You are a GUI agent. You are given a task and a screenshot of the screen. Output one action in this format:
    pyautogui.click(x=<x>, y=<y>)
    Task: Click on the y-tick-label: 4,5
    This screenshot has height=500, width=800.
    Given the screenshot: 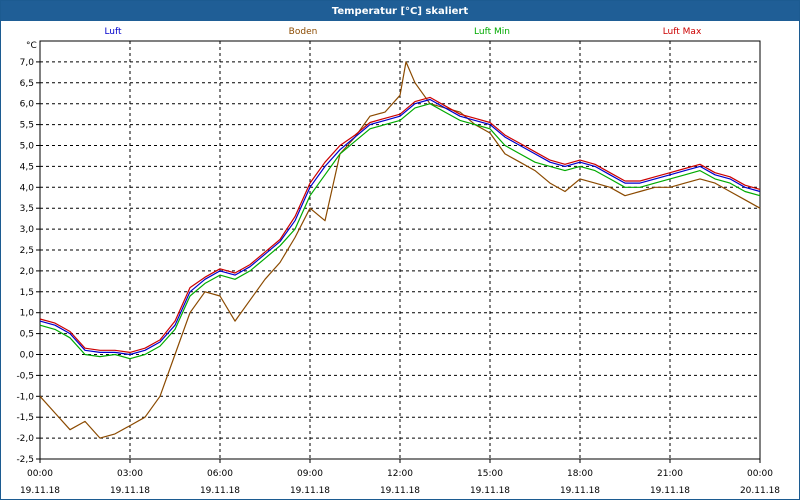 What is the action you would take?
    pyautogui.click(x=27, y=167)
    